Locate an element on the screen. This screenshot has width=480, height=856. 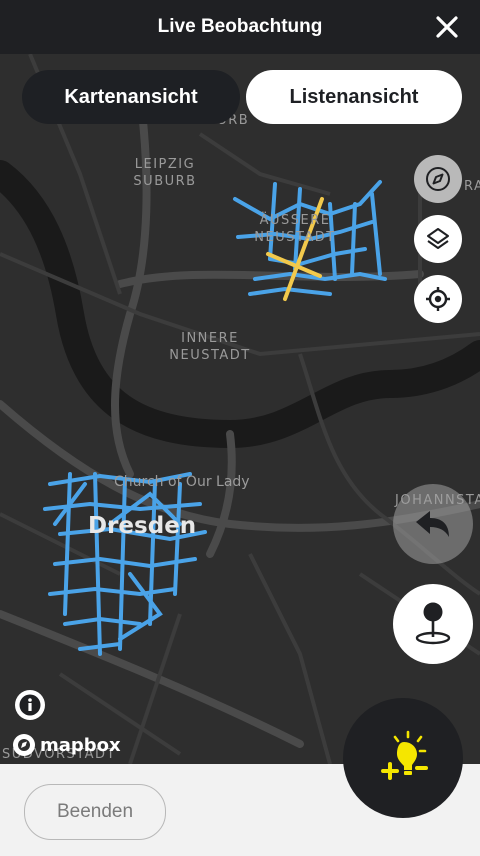
close-icon is located at coordinates (447, 27).